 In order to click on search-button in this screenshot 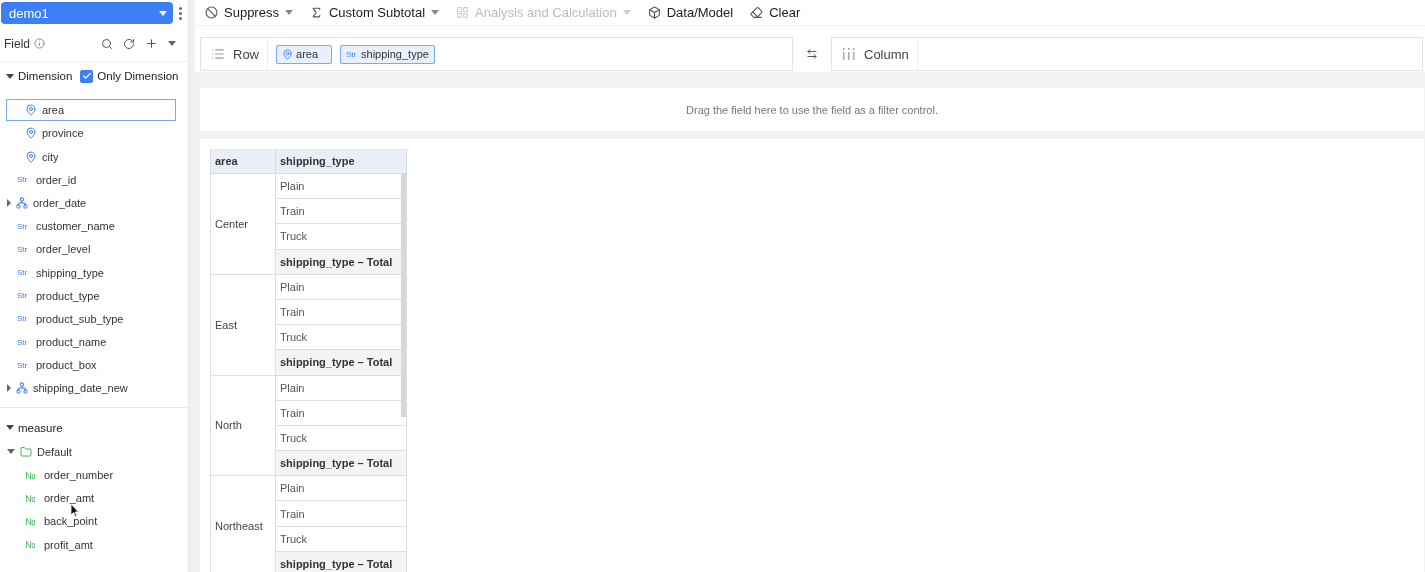, I will do `click(107, 43)`.